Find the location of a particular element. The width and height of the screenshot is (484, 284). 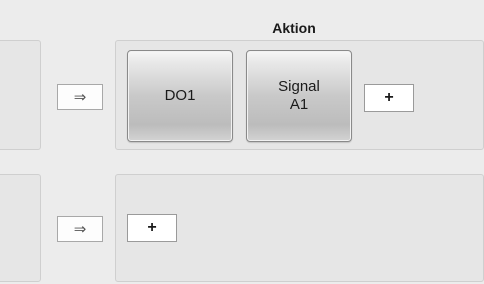

action-tile-label: DO1 is located at coordinates (180, 95).